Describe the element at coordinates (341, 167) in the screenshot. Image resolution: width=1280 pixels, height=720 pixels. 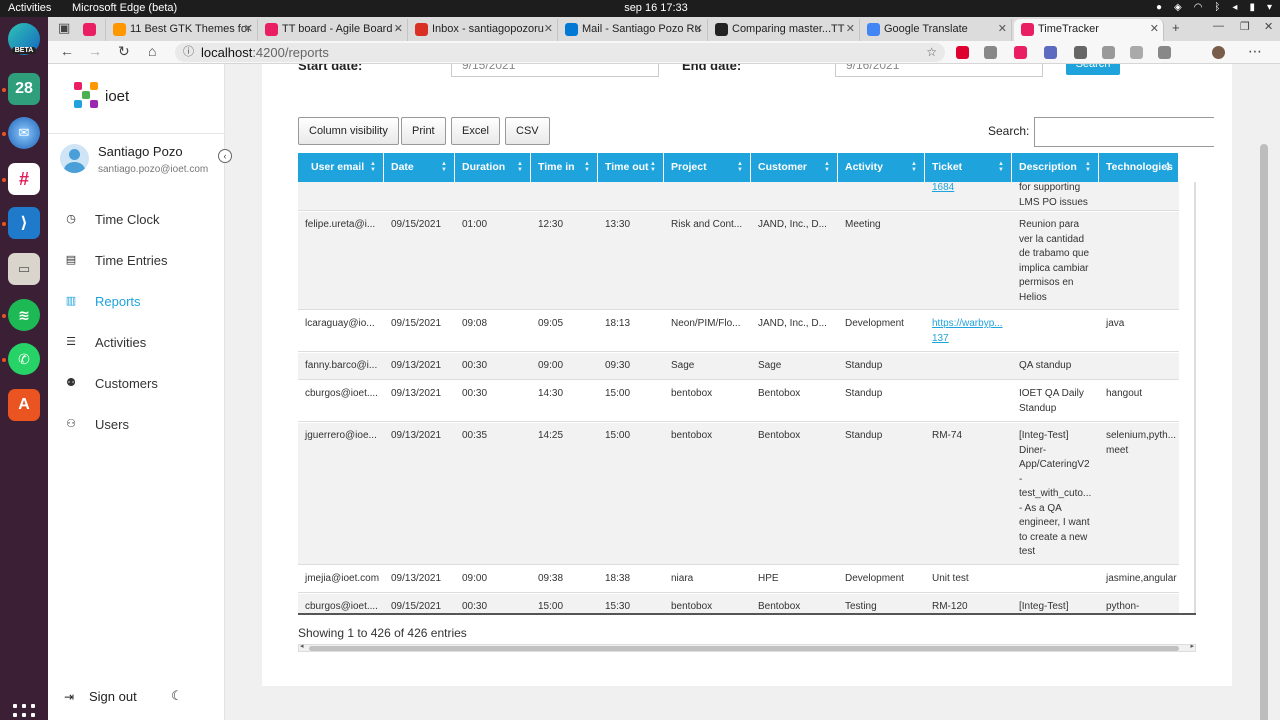
I see `column-header: User email ▲▼` at that location.